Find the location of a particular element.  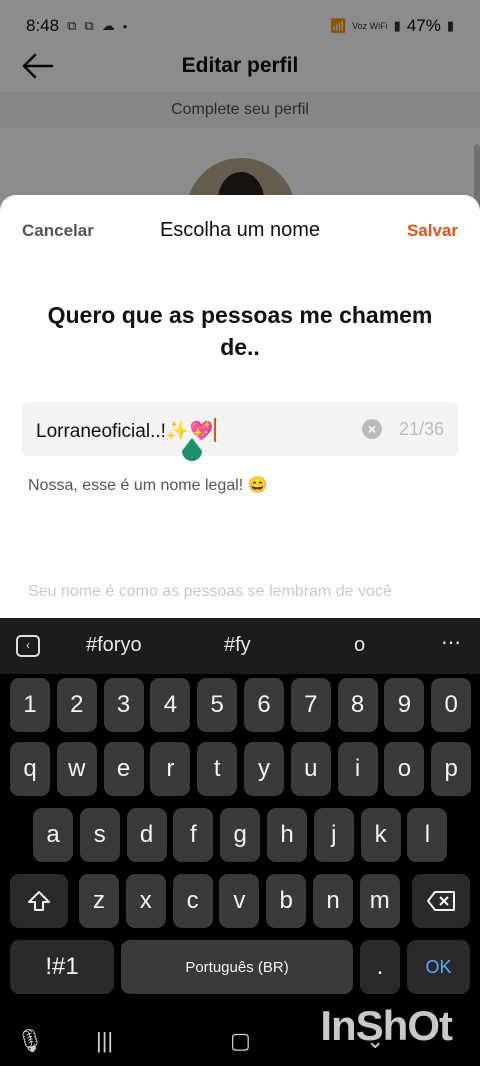

key-i: i is located at coordinates (357, 769).